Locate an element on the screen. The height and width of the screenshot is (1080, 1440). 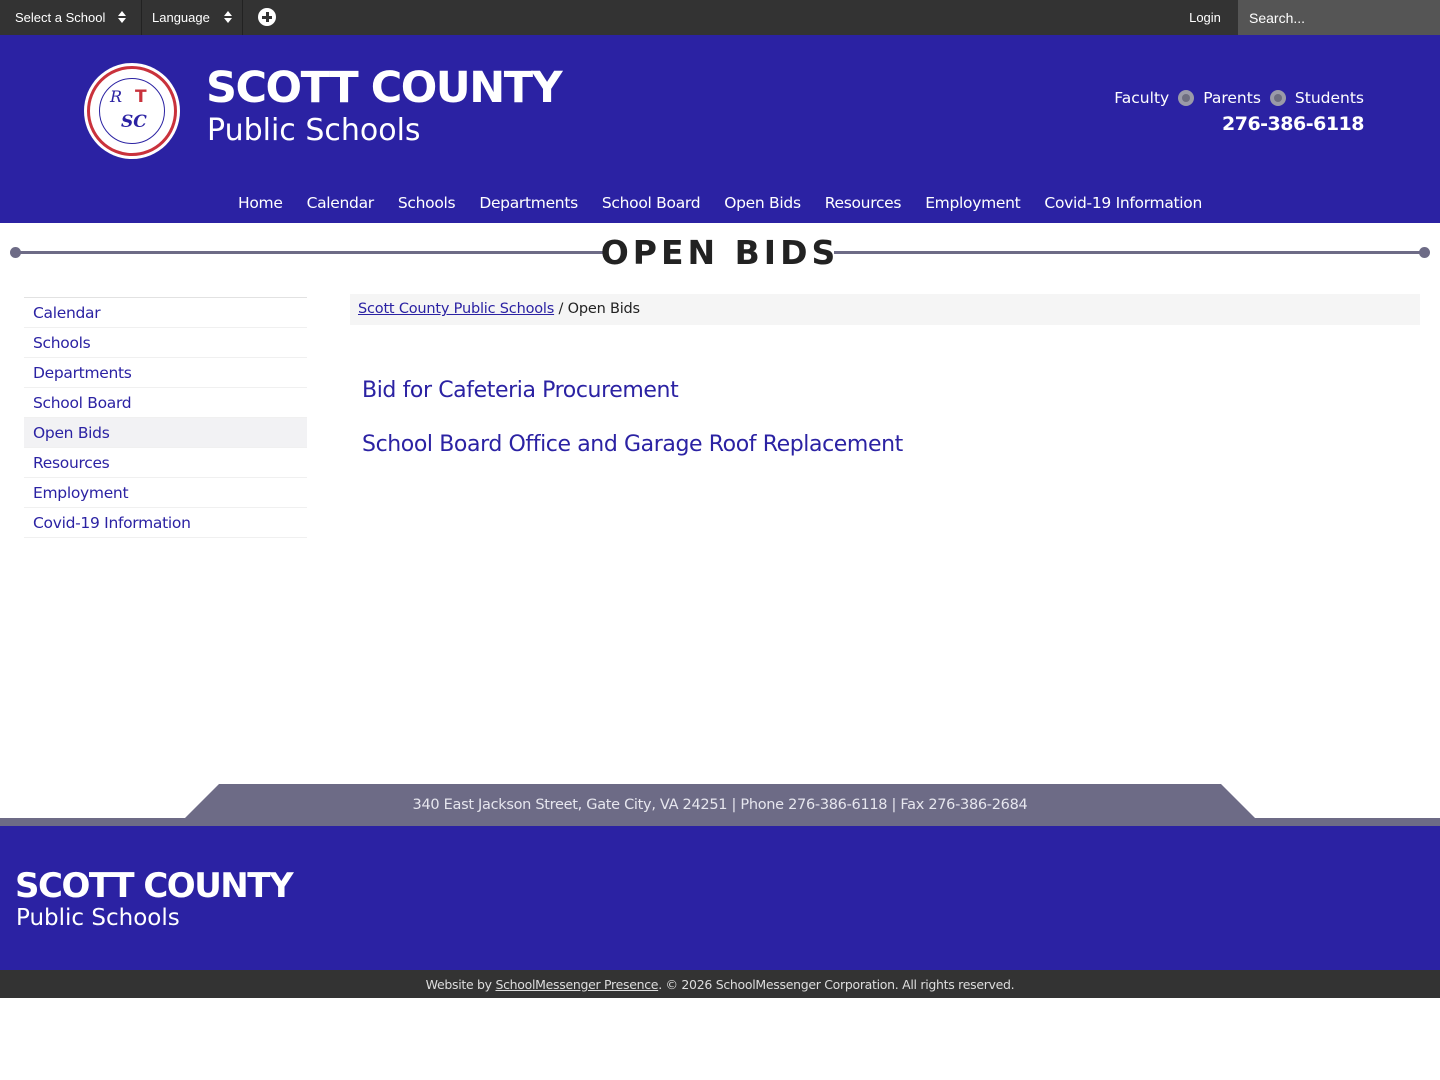
footer-title: SCOTT COUNTY is located at coordinates (154, 886).